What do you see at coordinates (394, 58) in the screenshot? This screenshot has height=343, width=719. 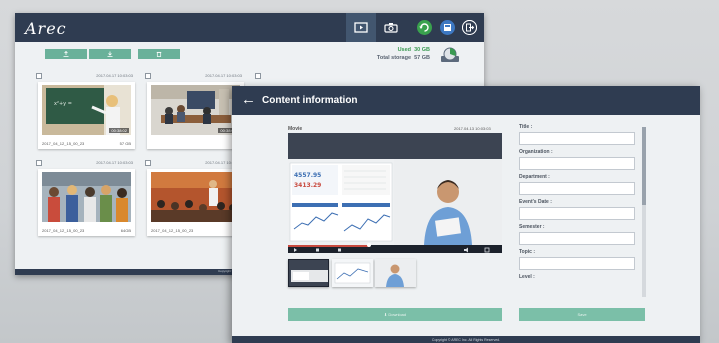 I see `storage-total-label: Total storage` at bounding box center [394, 58].